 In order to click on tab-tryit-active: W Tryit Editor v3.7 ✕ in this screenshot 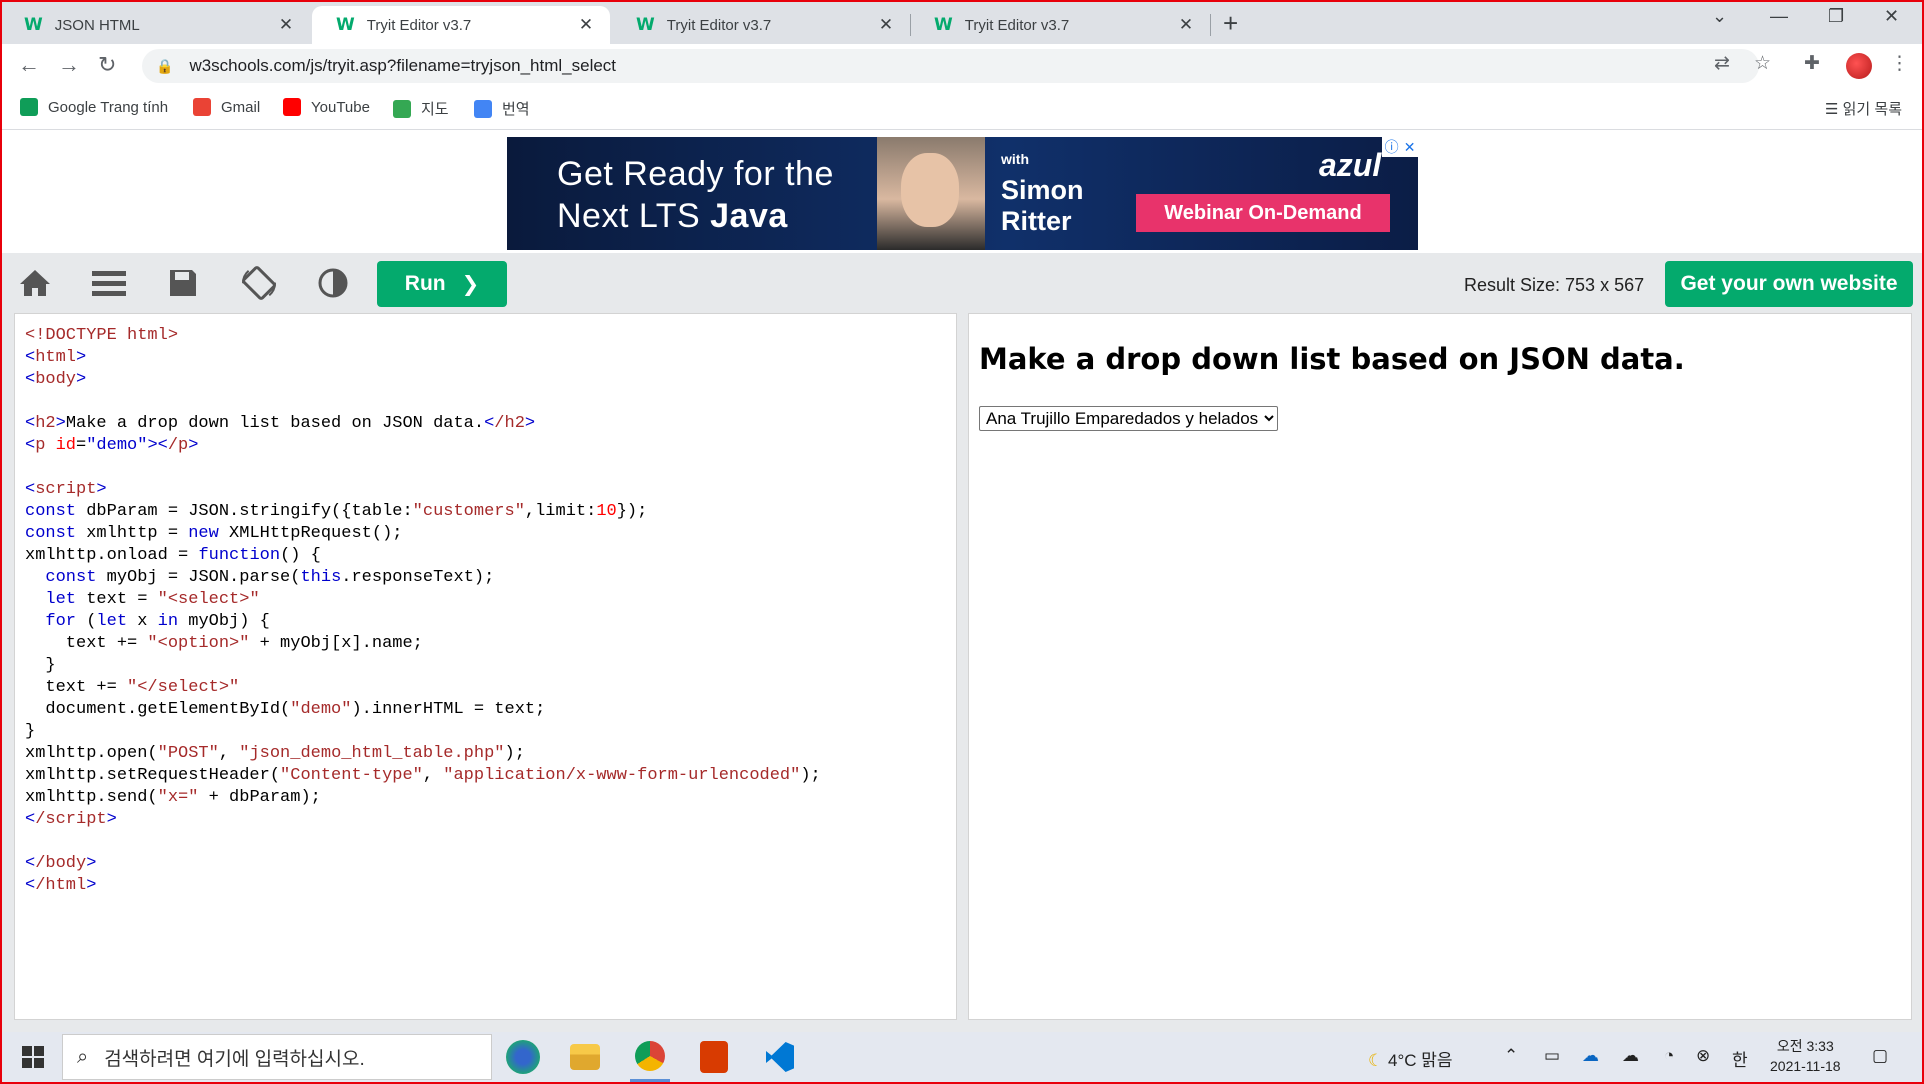, I will do `click(461, 25)`.